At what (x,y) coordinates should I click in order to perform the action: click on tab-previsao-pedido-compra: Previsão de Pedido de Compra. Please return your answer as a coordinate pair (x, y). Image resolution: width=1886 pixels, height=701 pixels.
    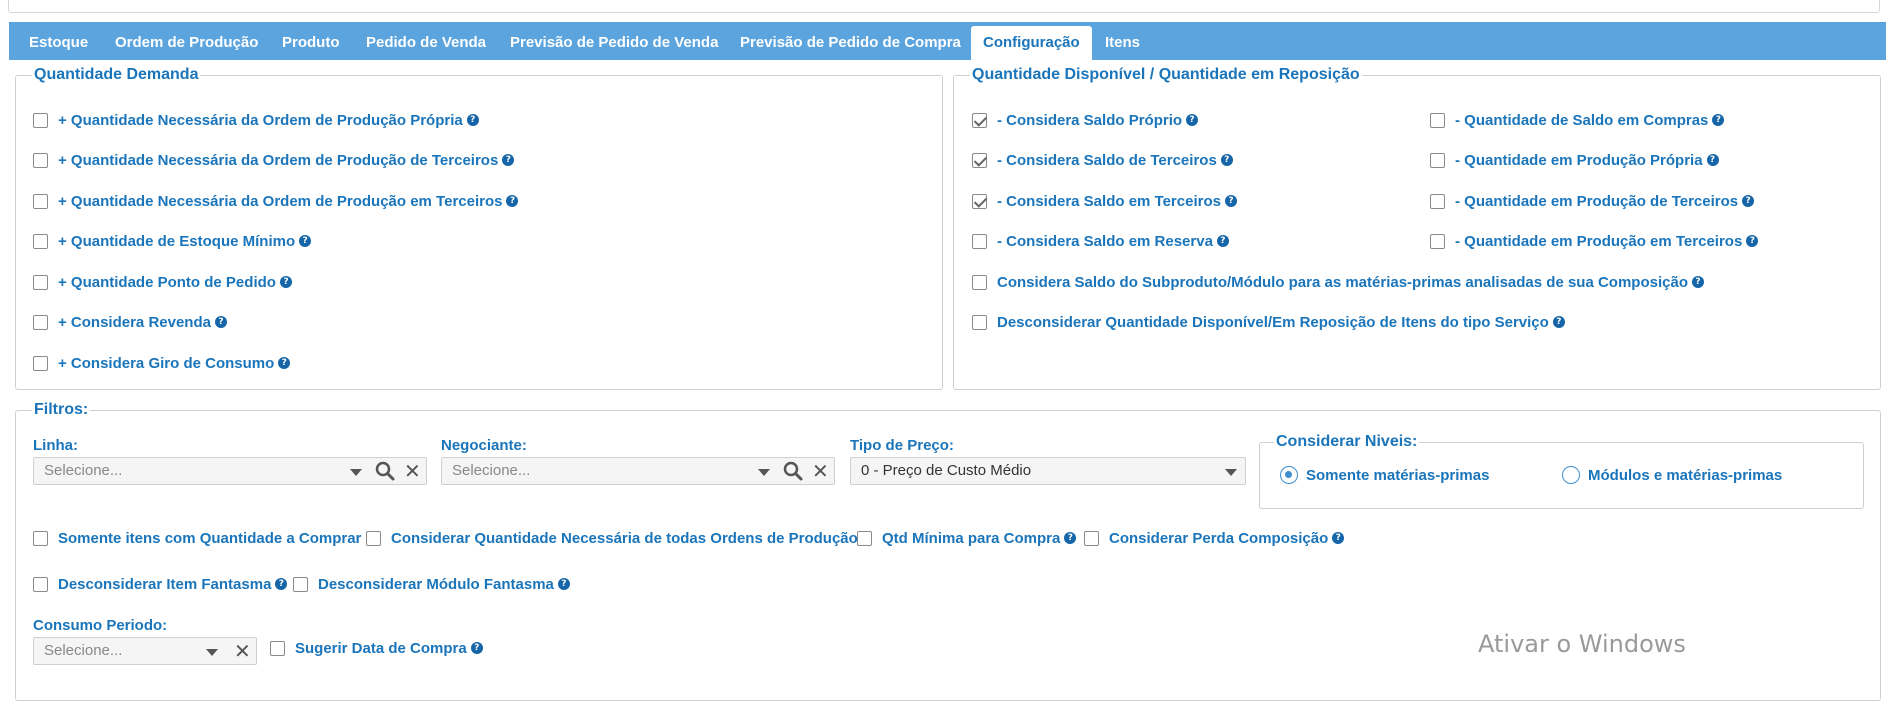
    Looking at the image, I should click on (850, 43).